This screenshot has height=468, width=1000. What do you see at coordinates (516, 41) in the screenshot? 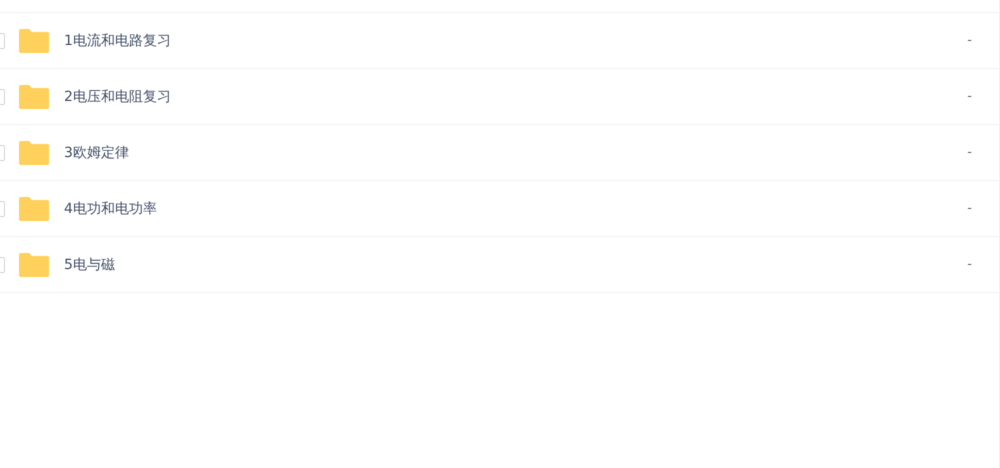
I see `folder-name: 1电流和电路复习` at bounding box center [516, 41].